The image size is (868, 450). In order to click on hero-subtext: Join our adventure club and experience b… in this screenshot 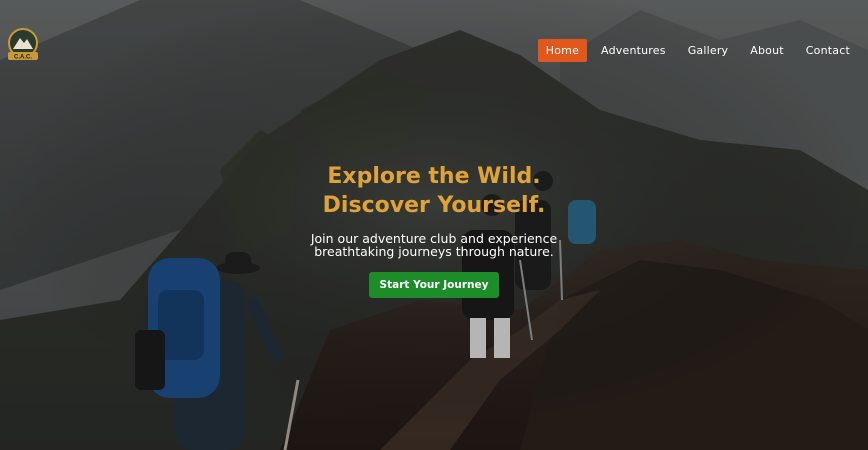, I will do `click(434, 245)`.